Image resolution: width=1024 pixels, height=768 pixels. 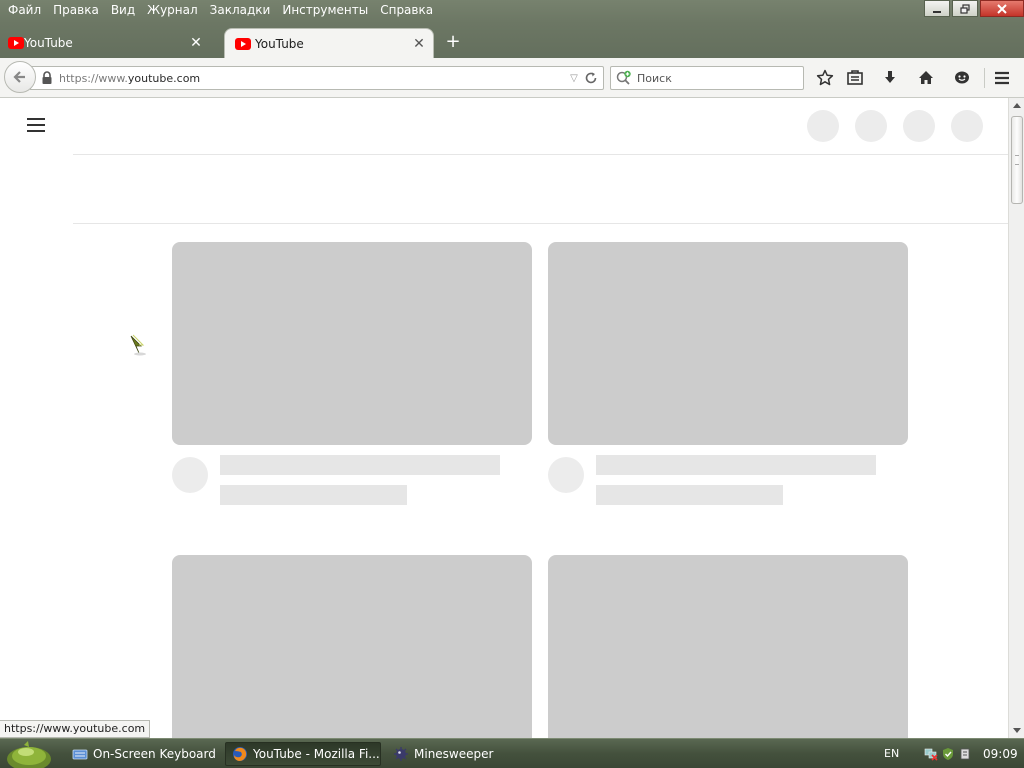 I want to click on url-domain: youtube.com, so click(x=164, y=78).